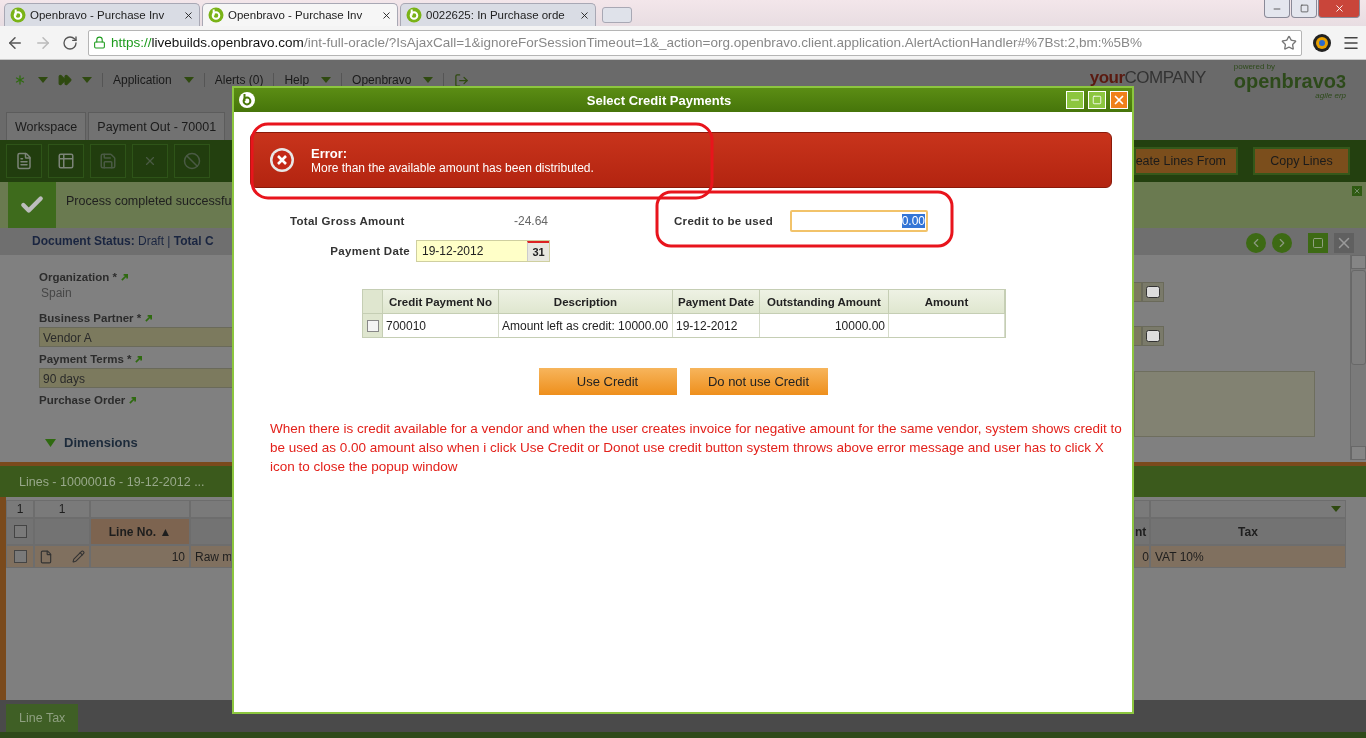  I want to click on table-cell: VAT 10%, so click(1248, 556).